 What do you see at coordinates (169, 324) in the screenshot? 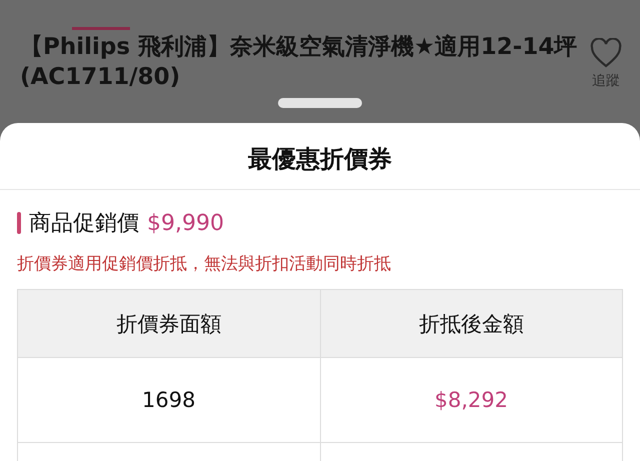
I see `column-header: 折價券面額` at bounding box center [169, 324].